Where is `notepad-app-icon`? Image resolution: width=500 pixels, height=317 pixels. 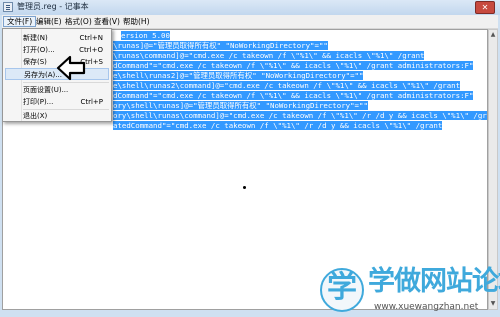
notepad-app-icon is located at coordinates (8, 7).